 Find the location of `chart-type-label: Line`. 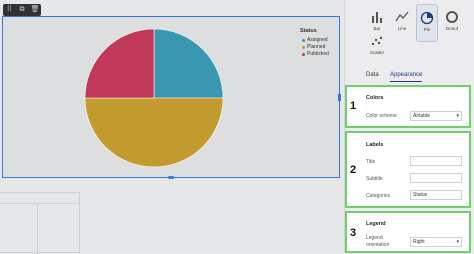

chart-type-label: Line is located at coordinates (402, 28).